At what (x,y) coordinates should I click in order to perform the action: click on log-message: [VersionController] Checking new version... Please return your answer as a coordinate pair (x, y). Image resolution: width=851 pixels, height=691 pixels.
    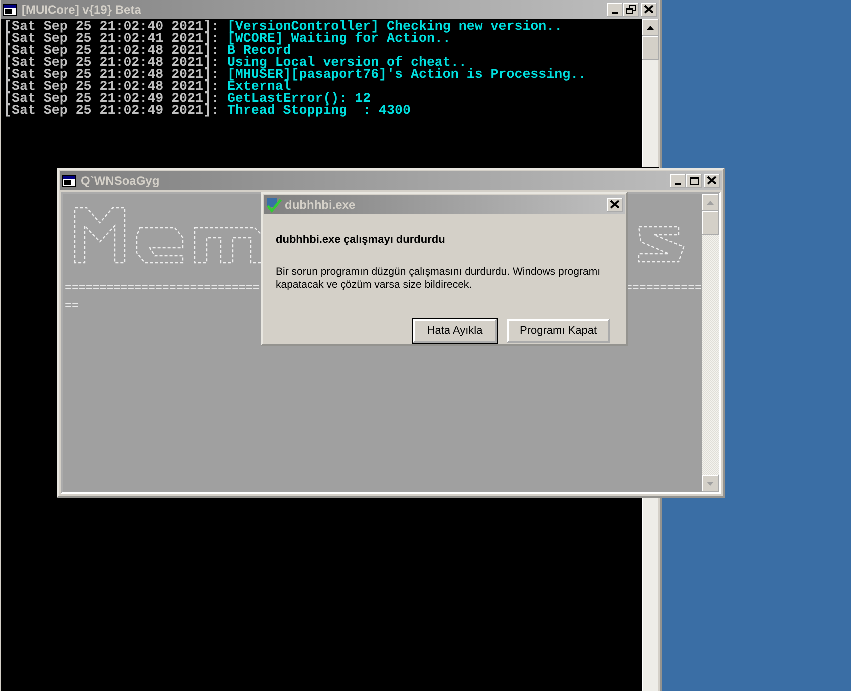
    Looking at the image, I should click on (395, 27).